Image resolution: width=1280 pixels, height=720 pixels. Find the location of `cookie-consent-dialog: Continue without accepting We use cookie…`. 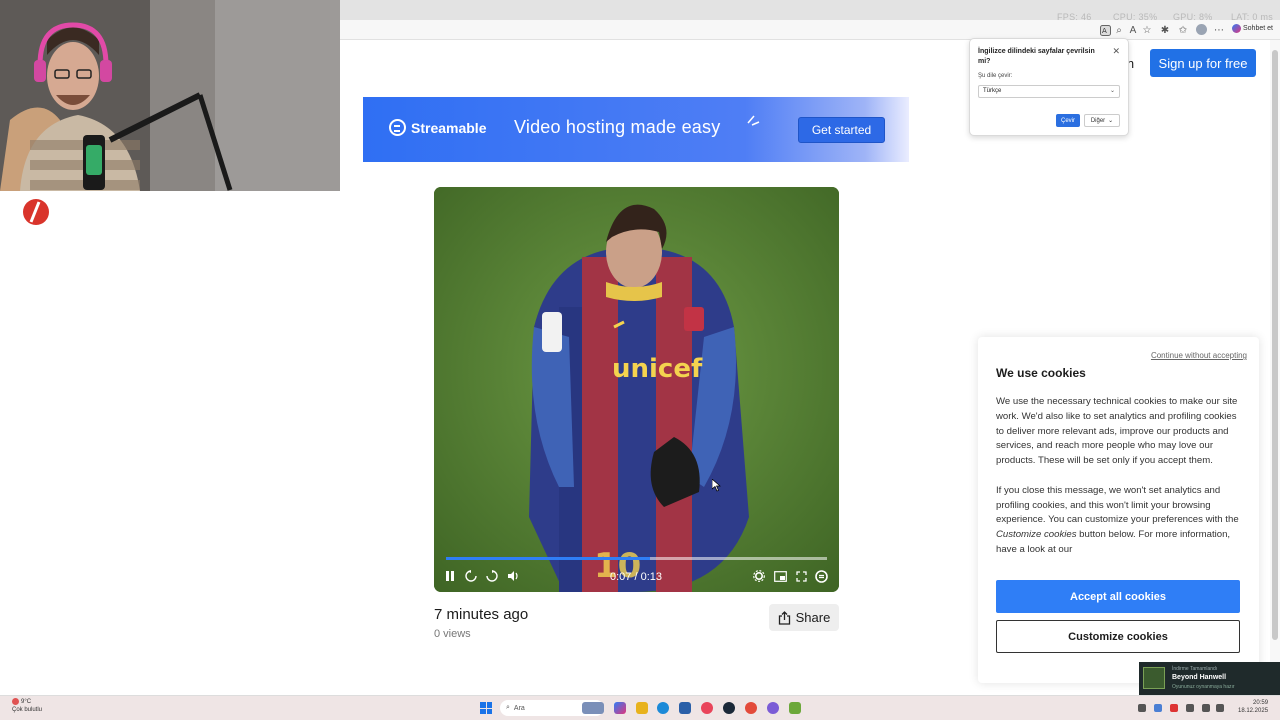

cookie-consent-dialog: Continue without accepting We use cookie… is located at coordinates (1118, 510).